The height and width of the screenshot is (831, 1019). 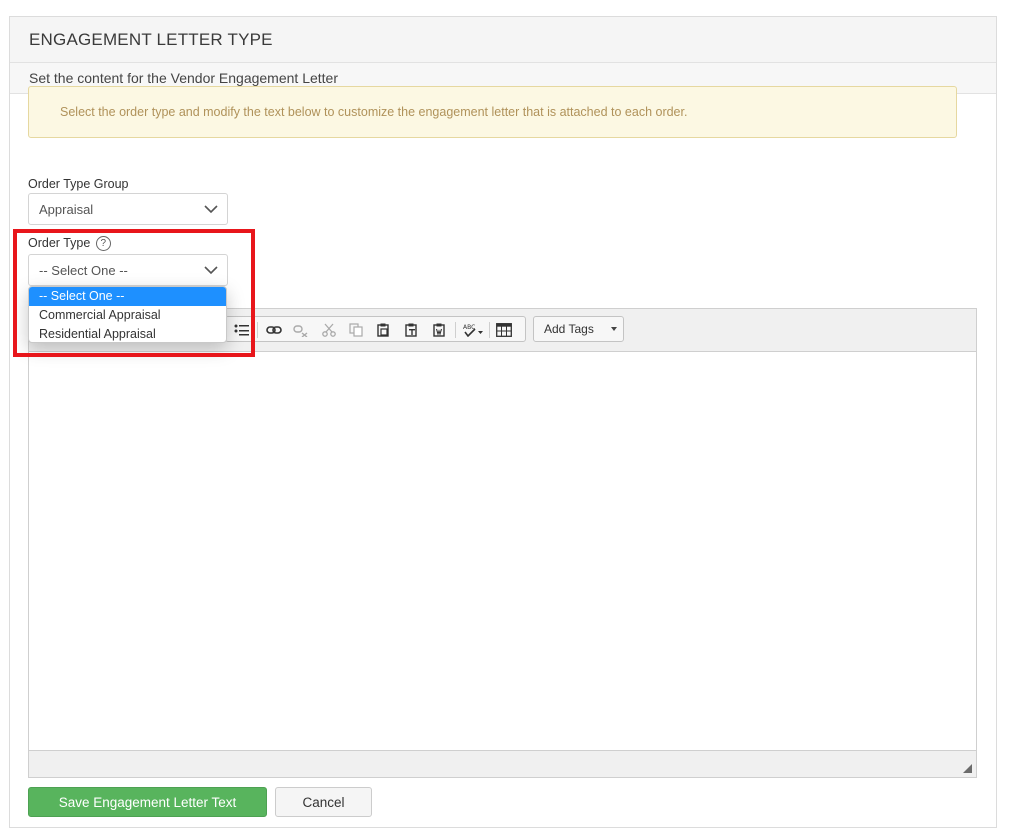 What do you see at coordinates (502, 763) in the screenshot?
I see `editor-statusbar` at bounding box center [502, 763].